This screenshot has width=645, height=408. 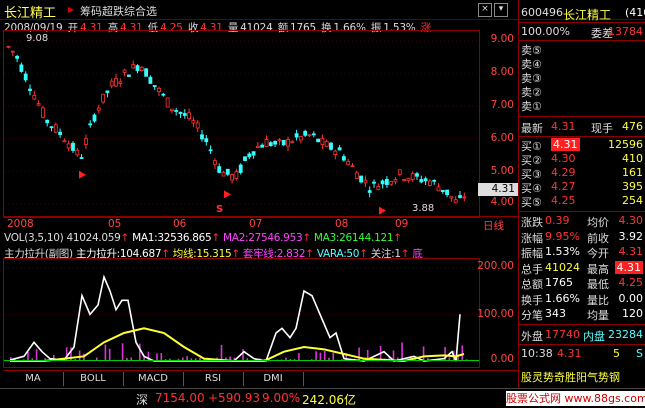 I want to click on indicator-tabs: MA BOLL MACD RSI DMI, so click(x=260, y=378).